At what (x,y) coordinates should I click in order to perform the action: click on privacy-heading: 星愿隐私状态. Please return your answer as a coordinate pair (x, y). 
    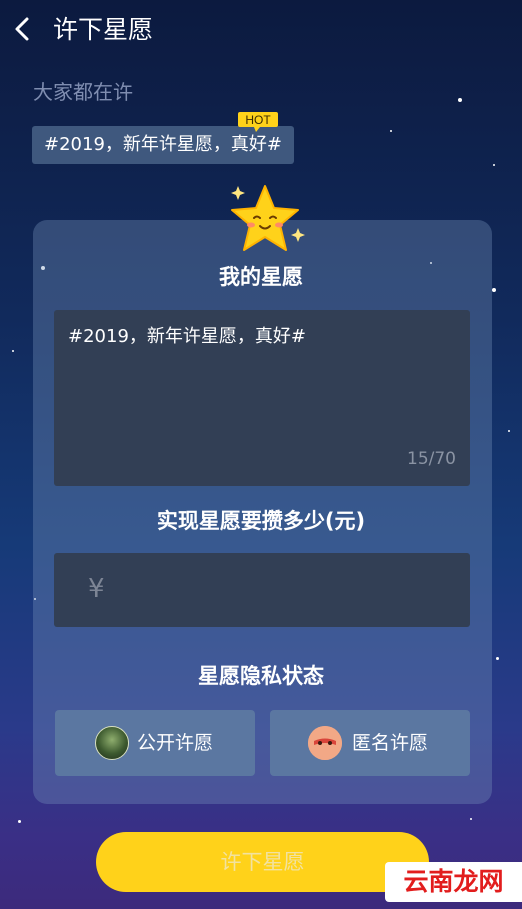
    Looking at the image, I should click on (261, 676).